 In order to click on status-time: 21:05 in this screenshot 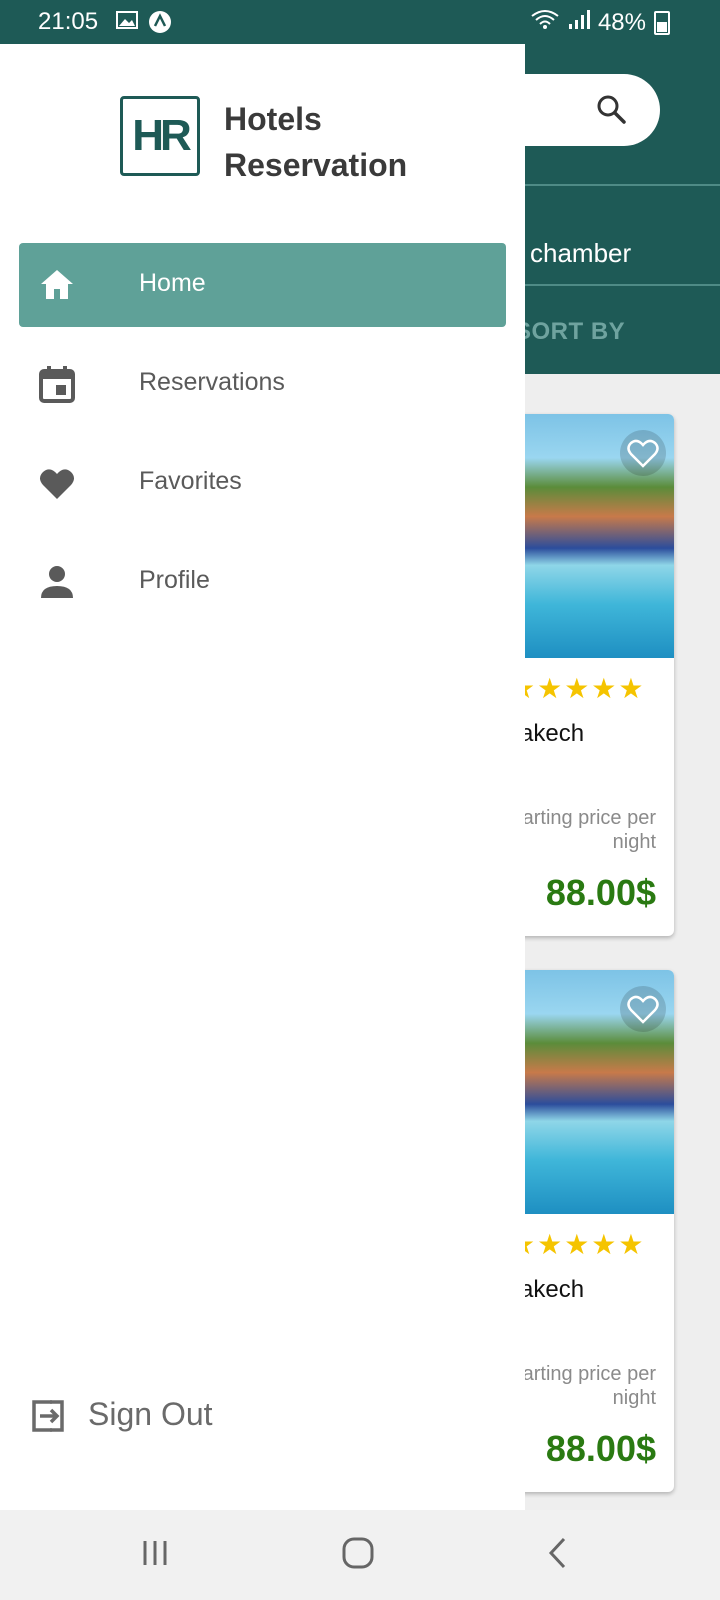, I will do `click(68, 21)`.